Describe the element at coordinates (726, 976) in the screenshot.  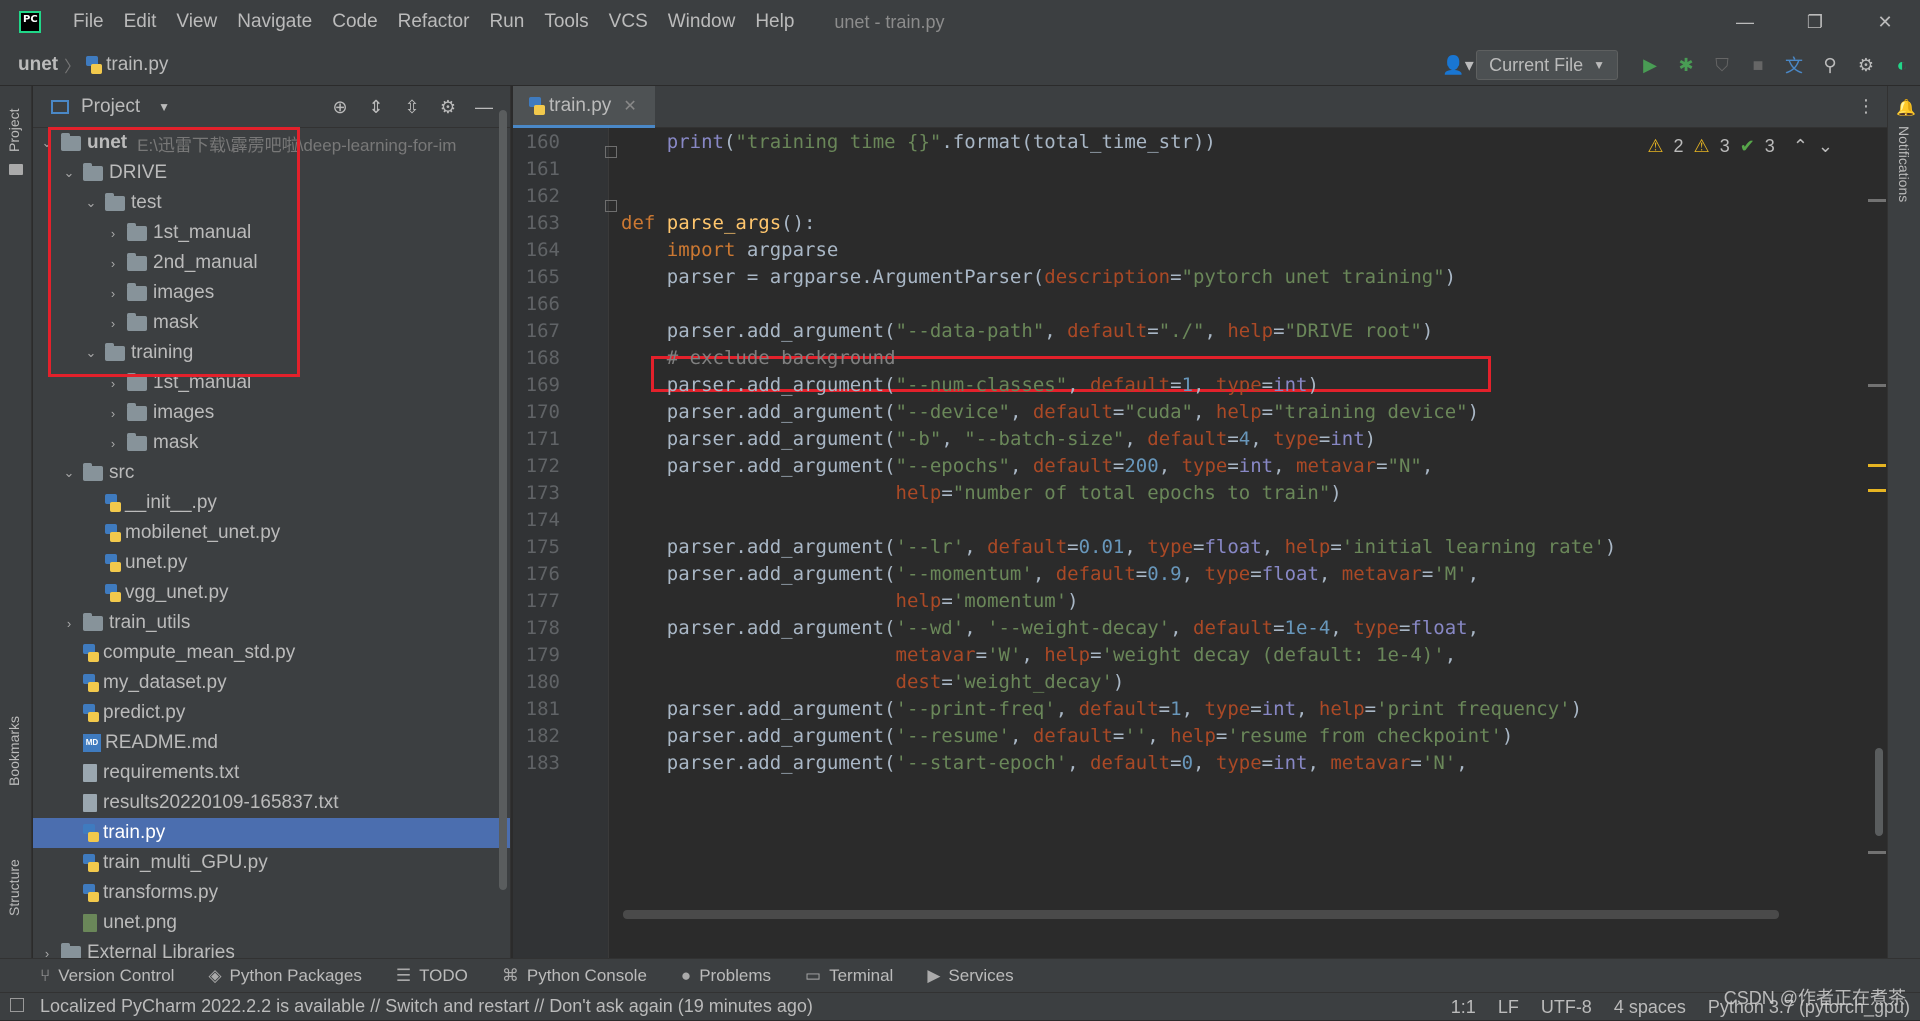
I see `tool-tab-problems: ● Problems` at that location.